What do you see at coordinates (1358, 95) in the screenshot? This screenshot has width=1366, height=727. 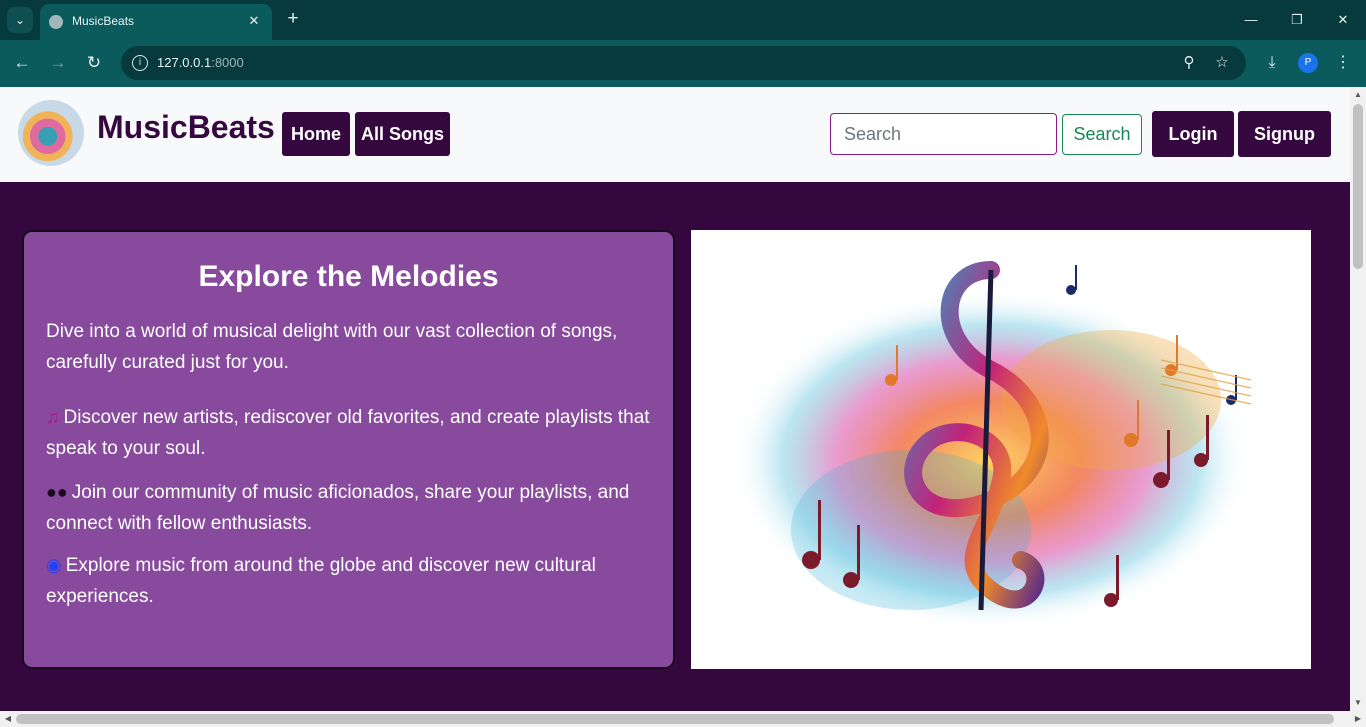 I see `scroll-up-arrow-icon: ▲` at bounding box center [1358, 95].